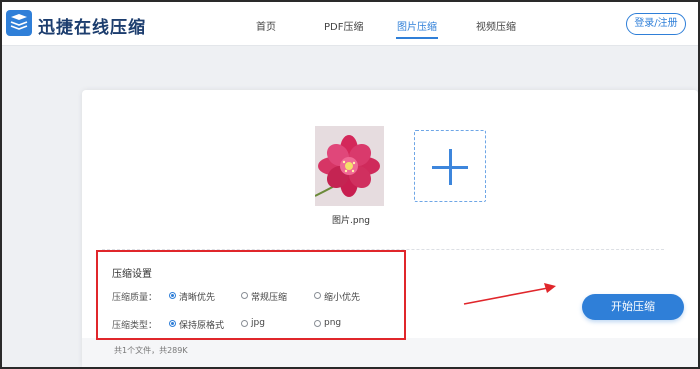 The image size is (700, 369). I want to click on file-name-label: 图片.png, so click(351, 221).